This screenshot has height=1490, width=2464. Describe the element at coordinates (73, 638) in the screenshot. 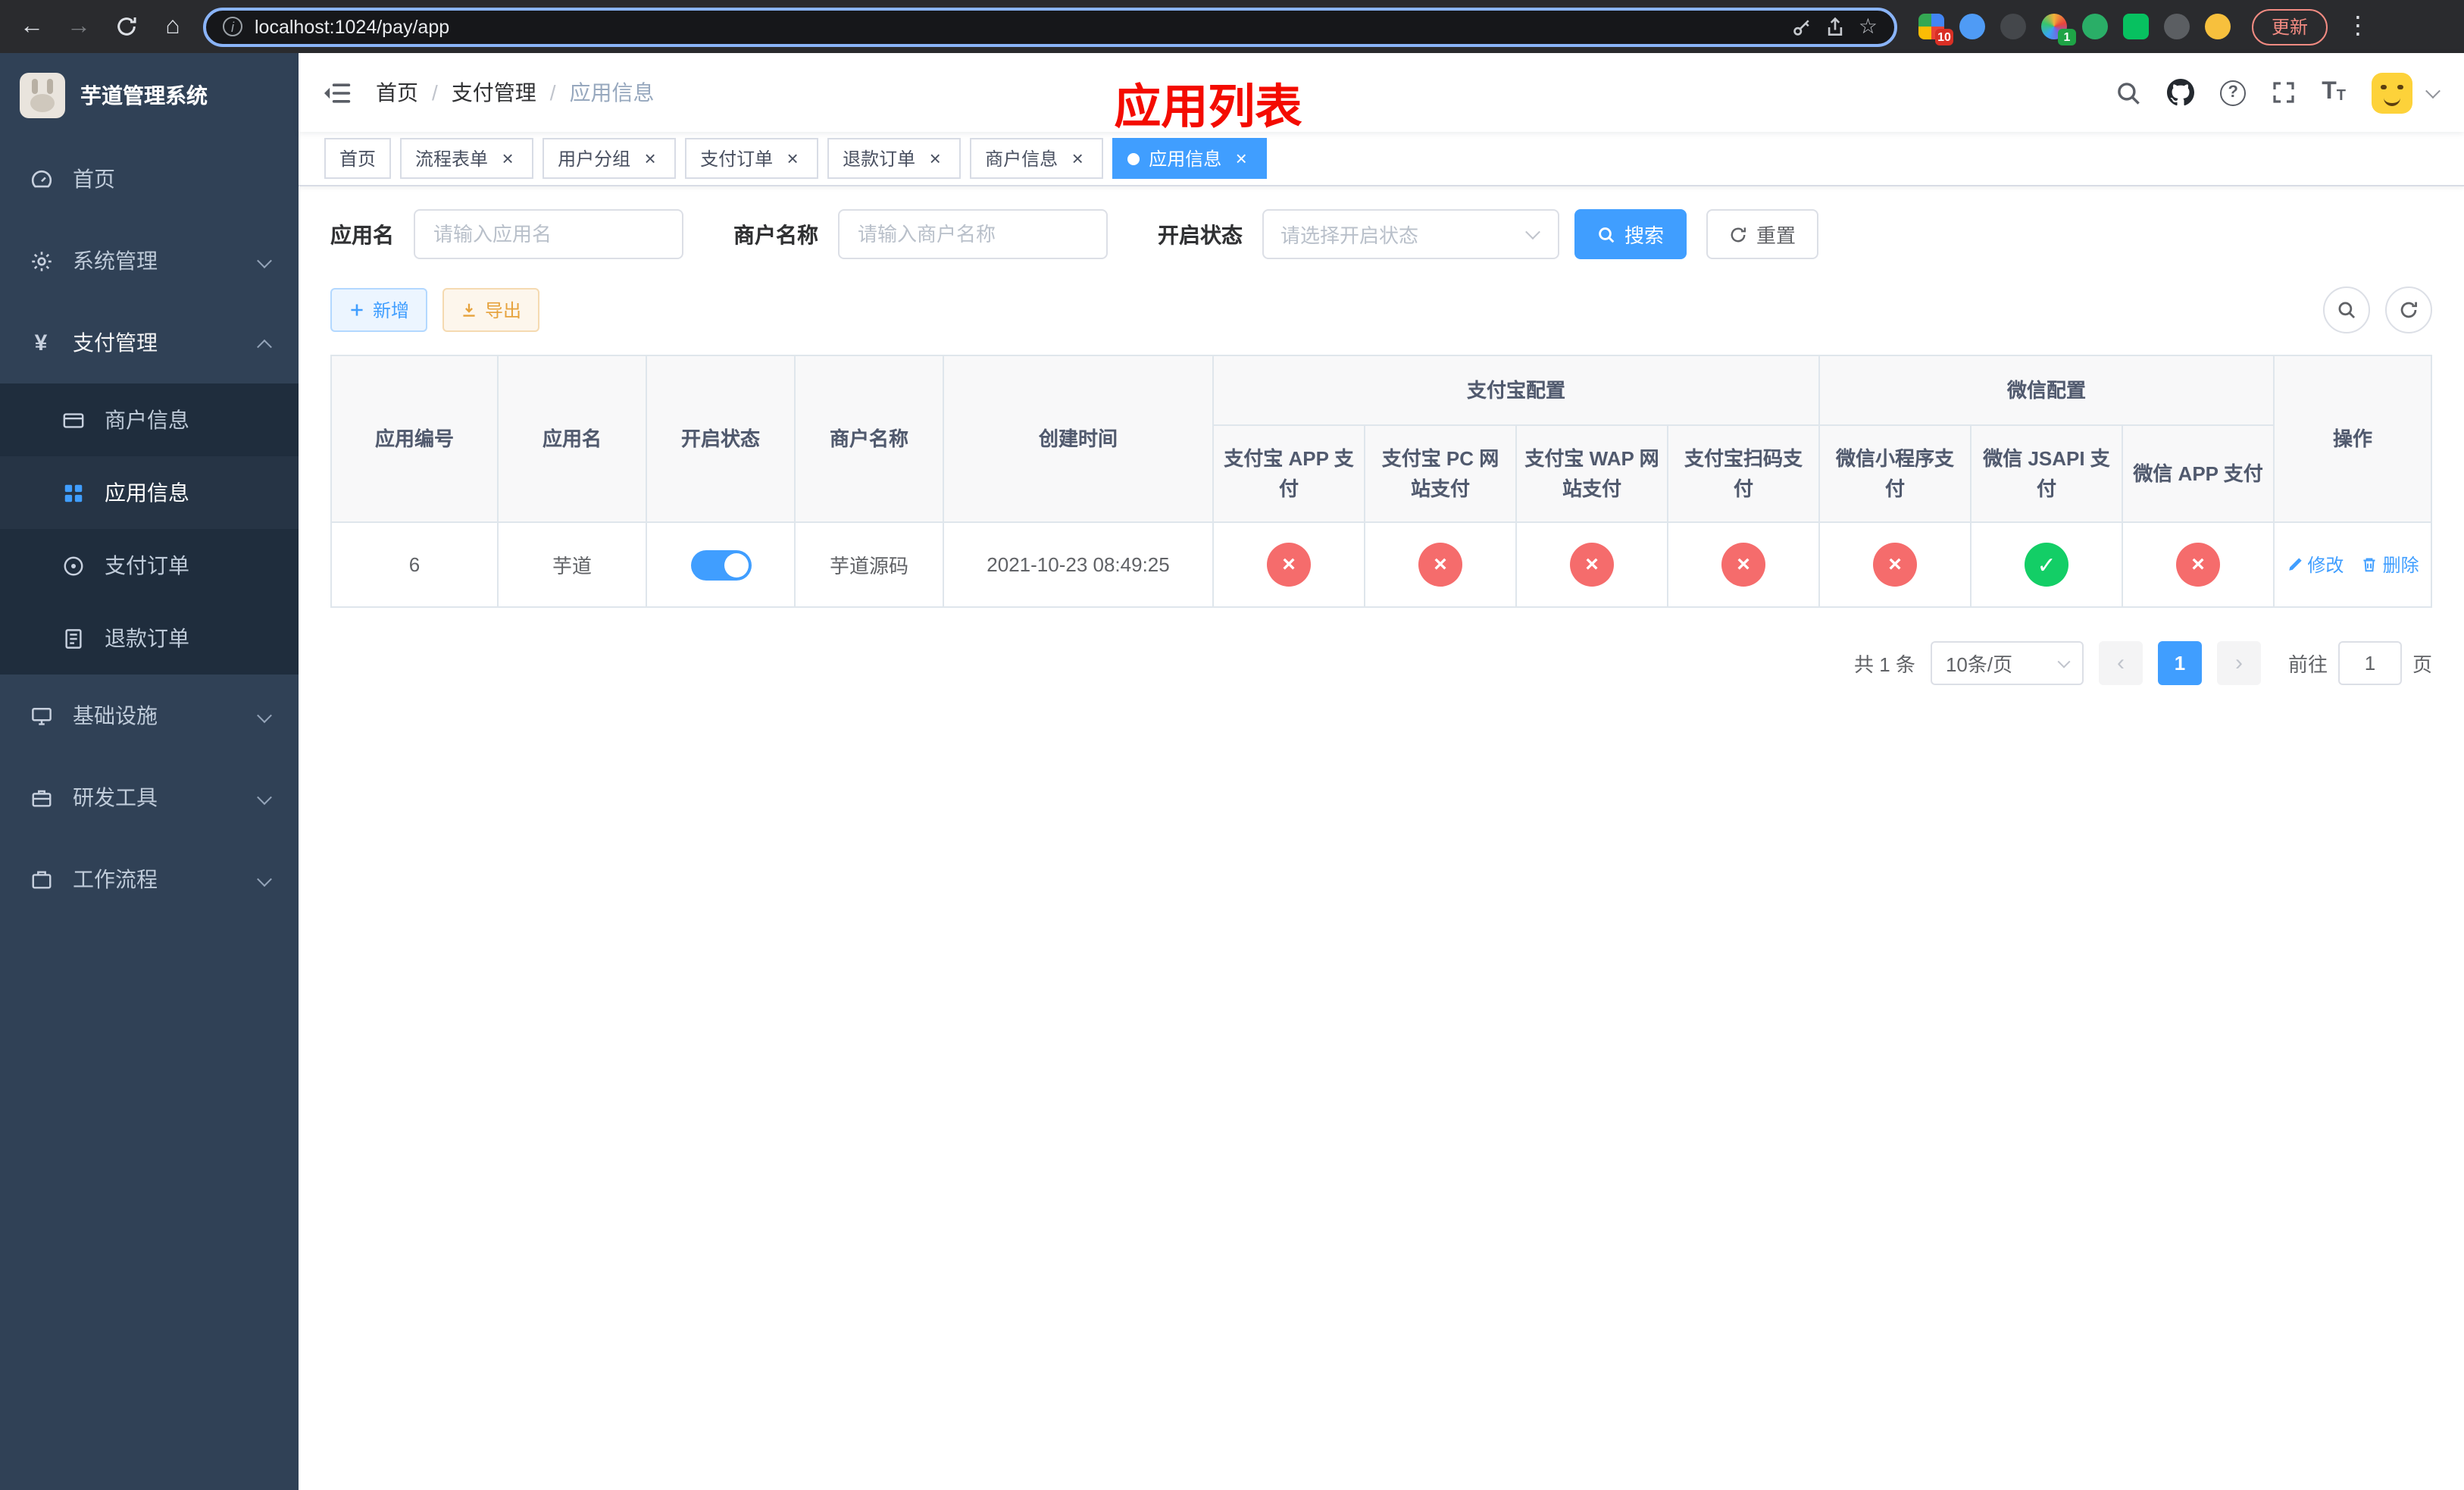

I see `document-icon` at that location.